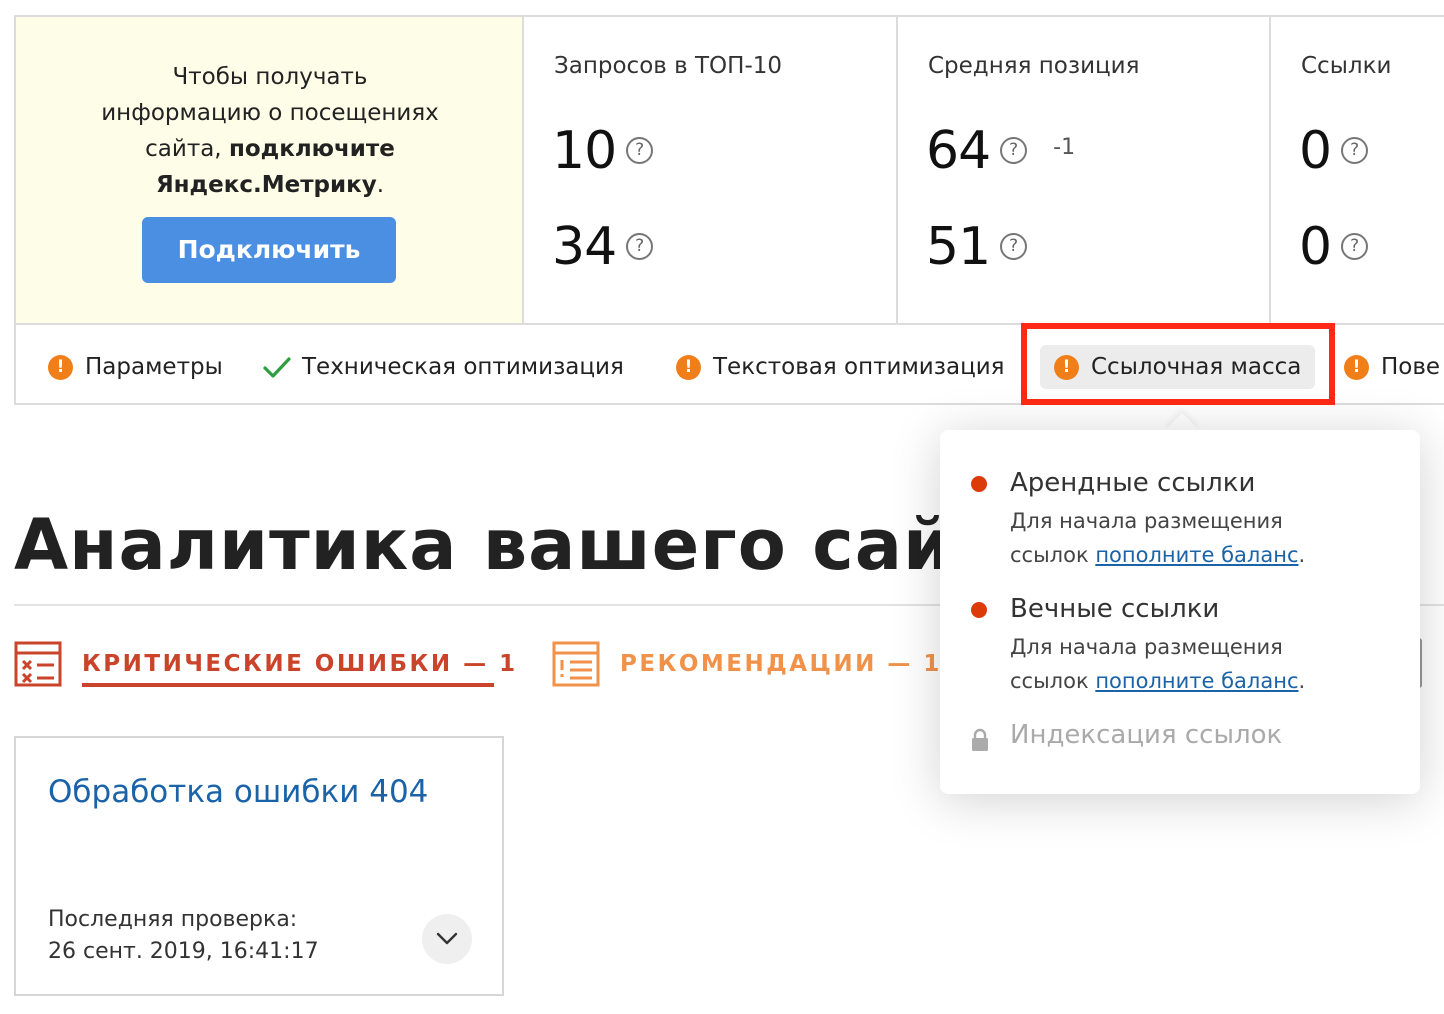 The height and width of the screenshot is (1014, 1444). I want to click on item-title: Вечные ссылки, so click(1157, 609).